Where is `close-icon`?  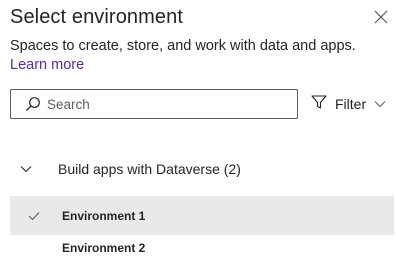 close-icon is located at coordinates (381, 19).